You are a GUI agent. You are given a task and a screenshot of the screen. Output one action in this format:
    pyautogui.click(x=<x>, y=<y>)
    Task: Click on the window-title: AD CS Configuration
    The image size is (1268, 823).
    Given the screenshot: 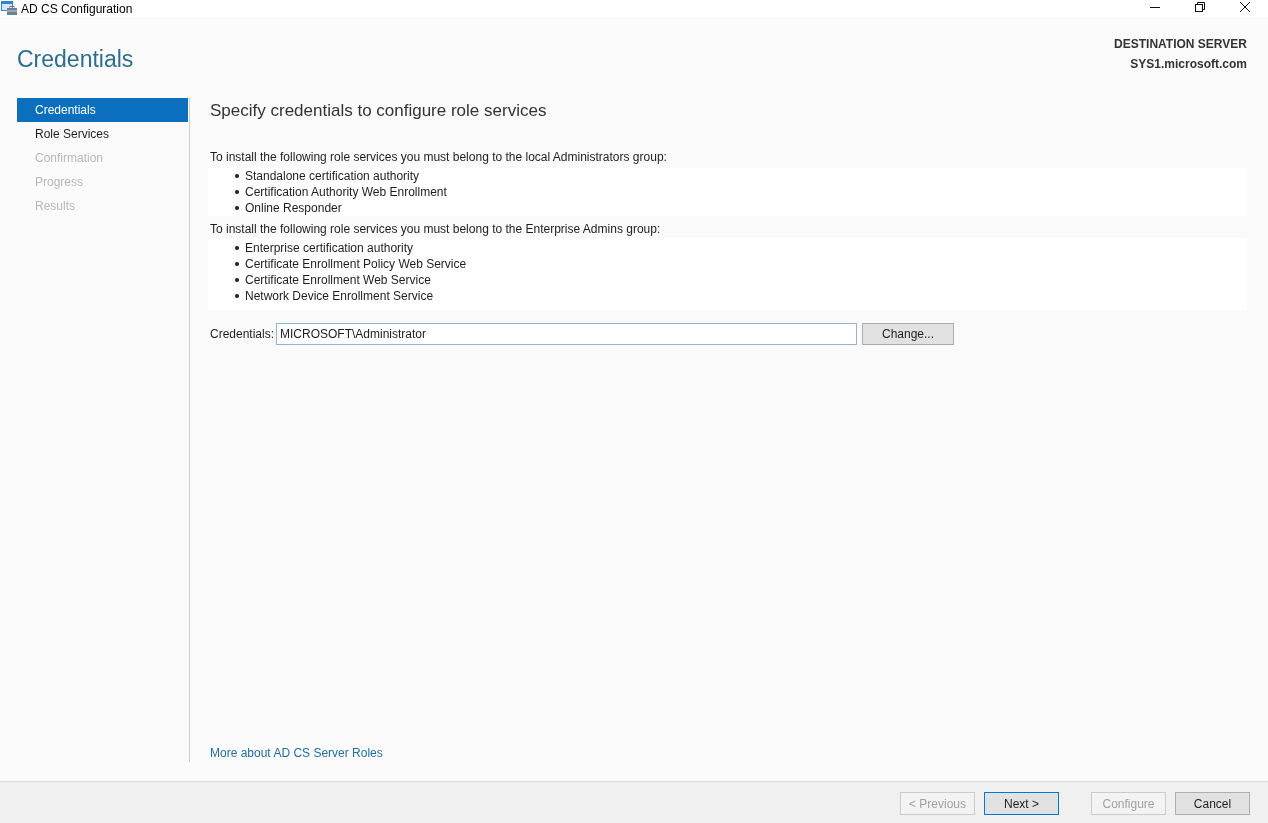 What is the action you would take?
    pyautogui.click(x=77, y=8)
    